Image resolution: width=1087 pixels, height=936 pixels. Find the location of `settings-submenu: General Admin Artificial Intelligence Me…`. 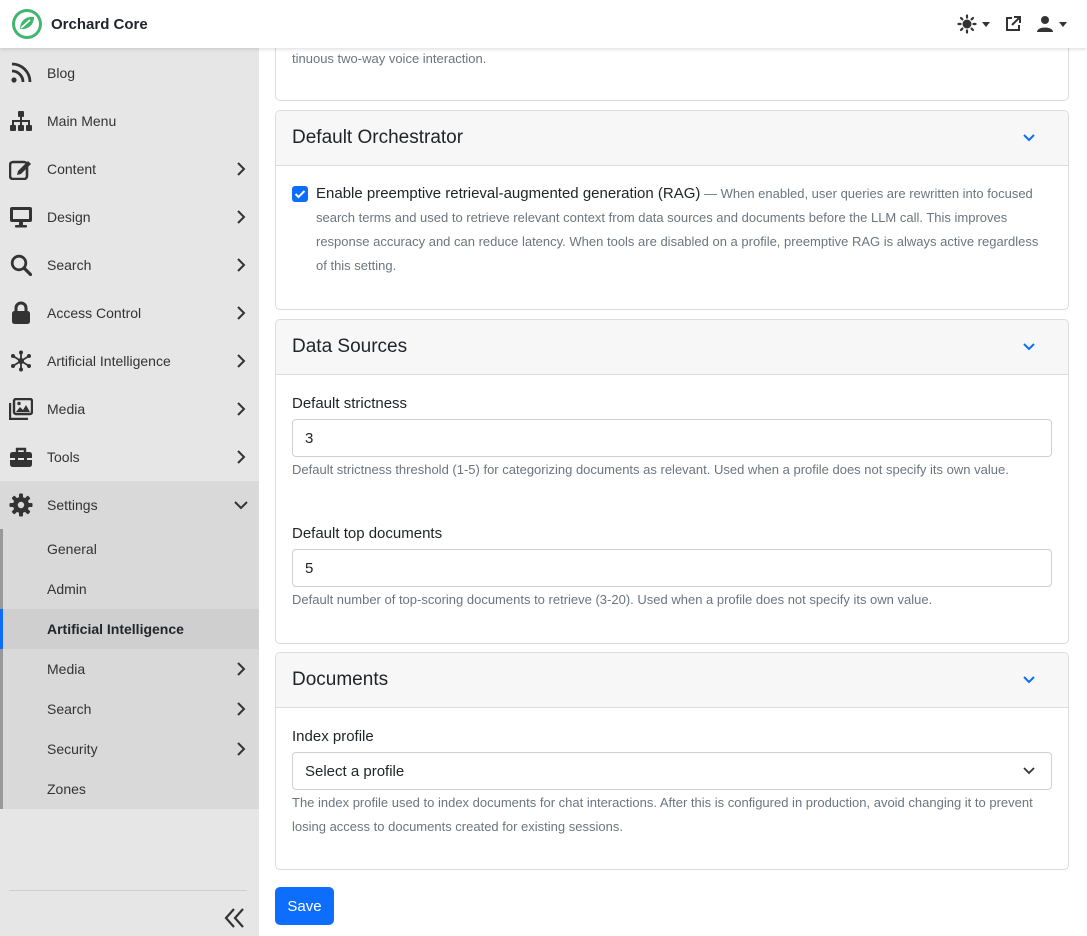

settings-submenu: General Admin Artificial Intelligence Me… is located at coordinates (129, 669).